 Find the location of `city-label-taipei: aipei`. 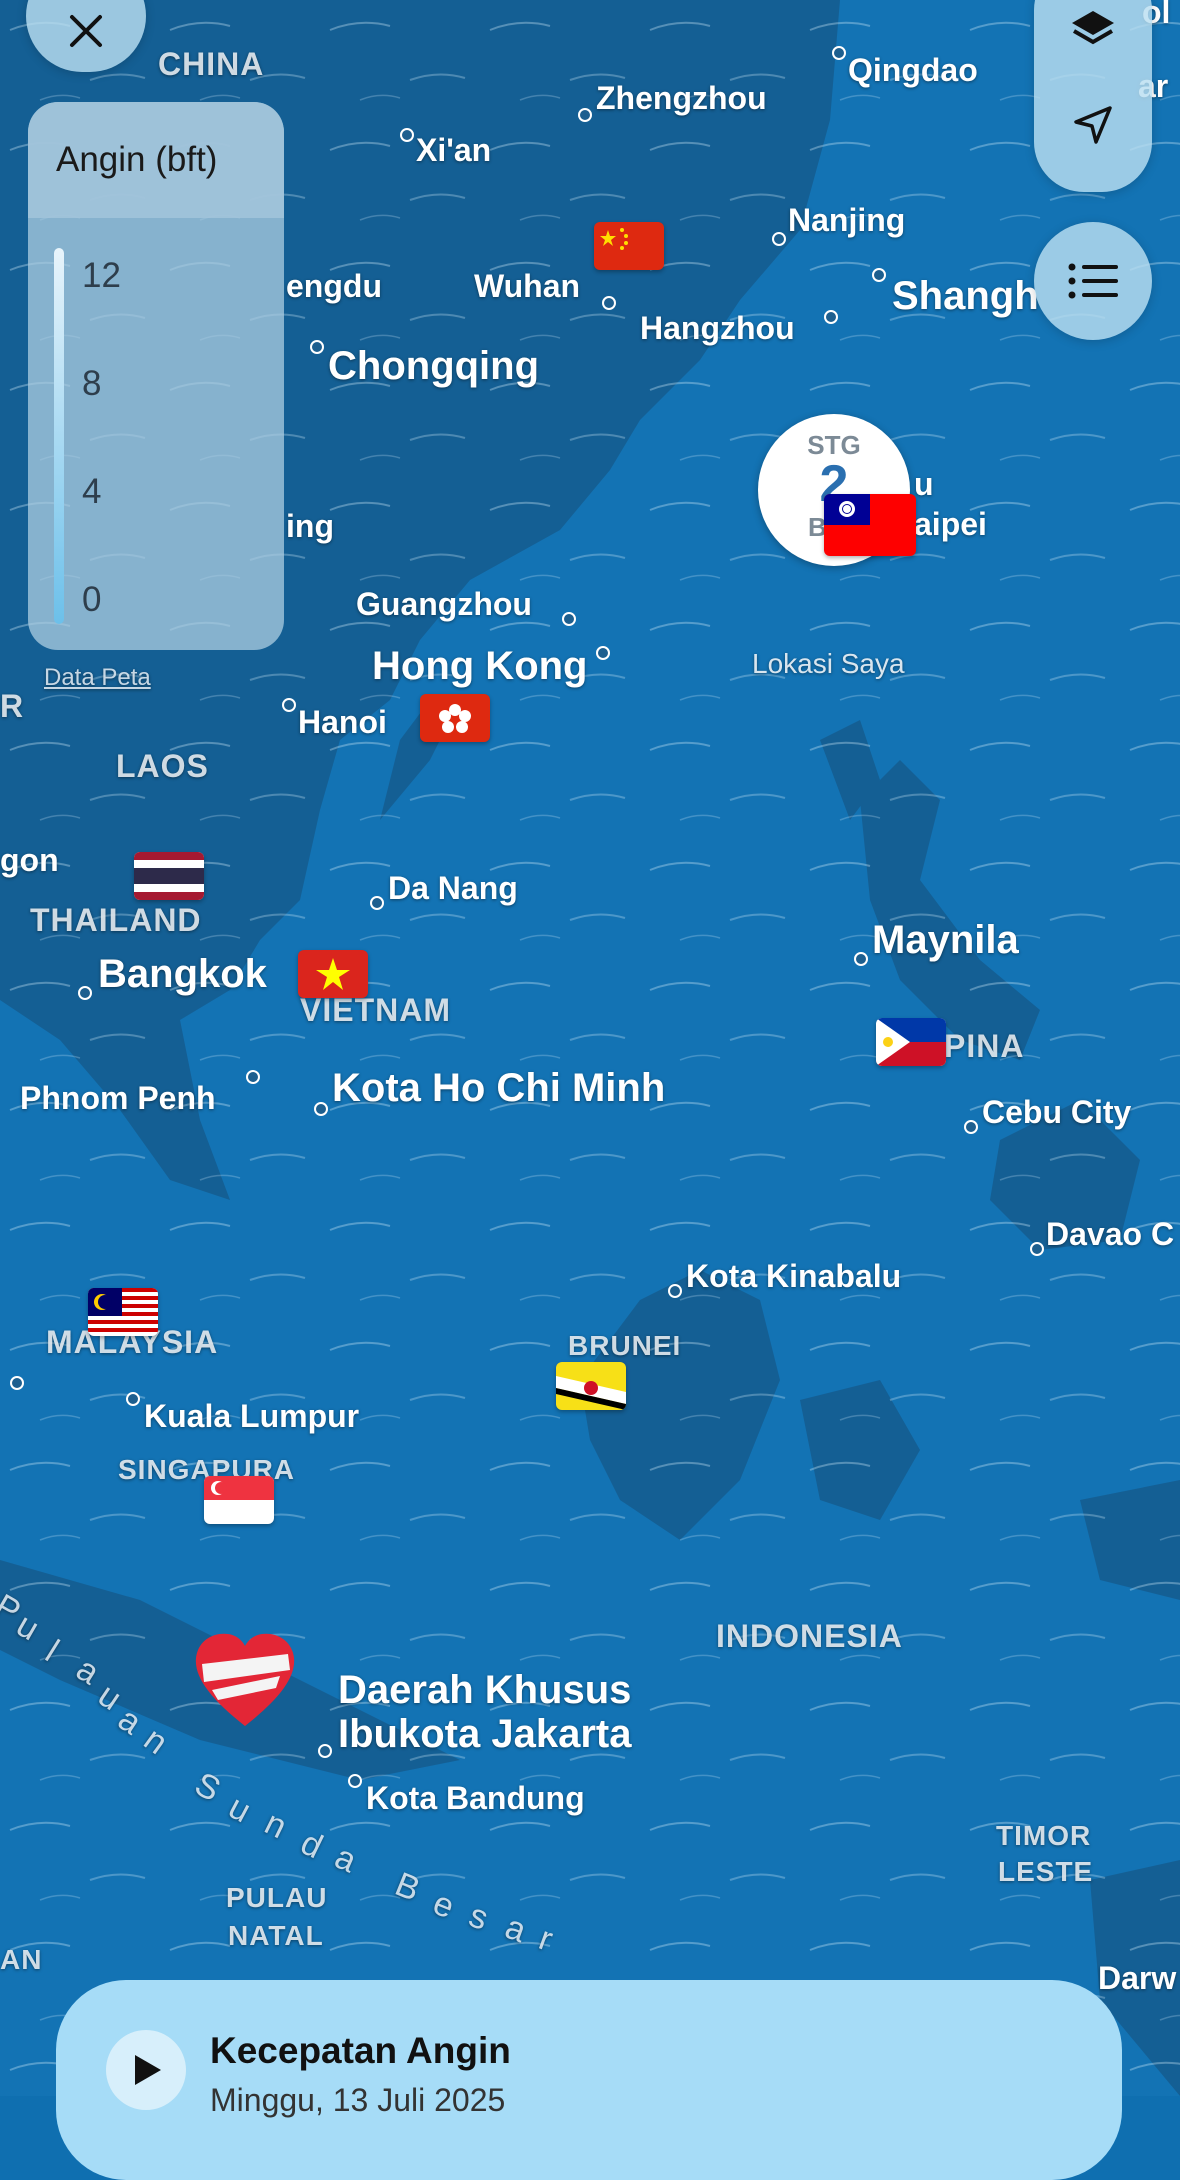

city-label-taipei: aipei is located at coordinates (950, 524).